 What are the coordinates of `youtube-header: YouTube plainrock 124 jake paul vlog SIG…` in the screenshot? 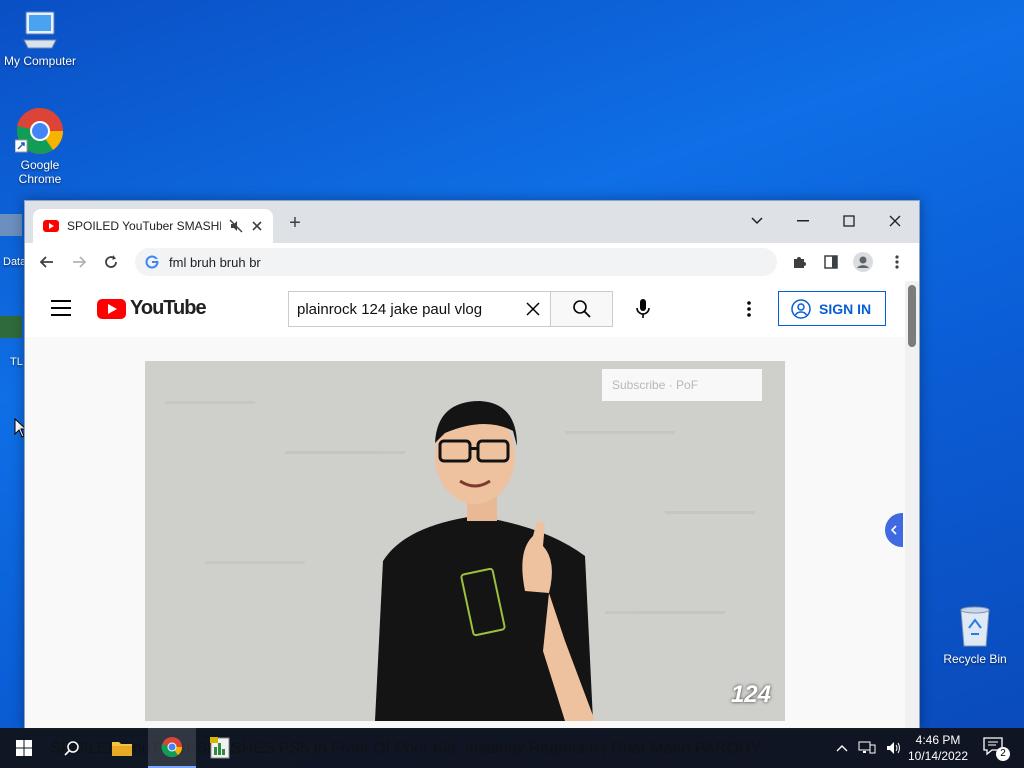 It's located at (472, 309).